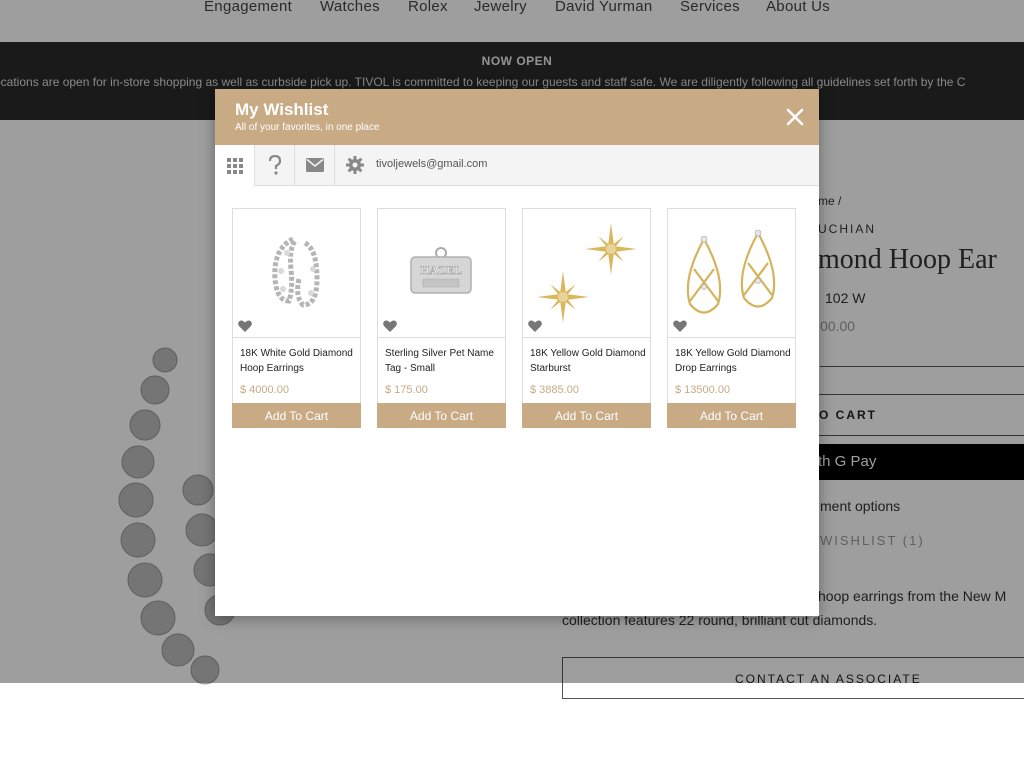  I want to click on gear-icon, so click(354, 165).